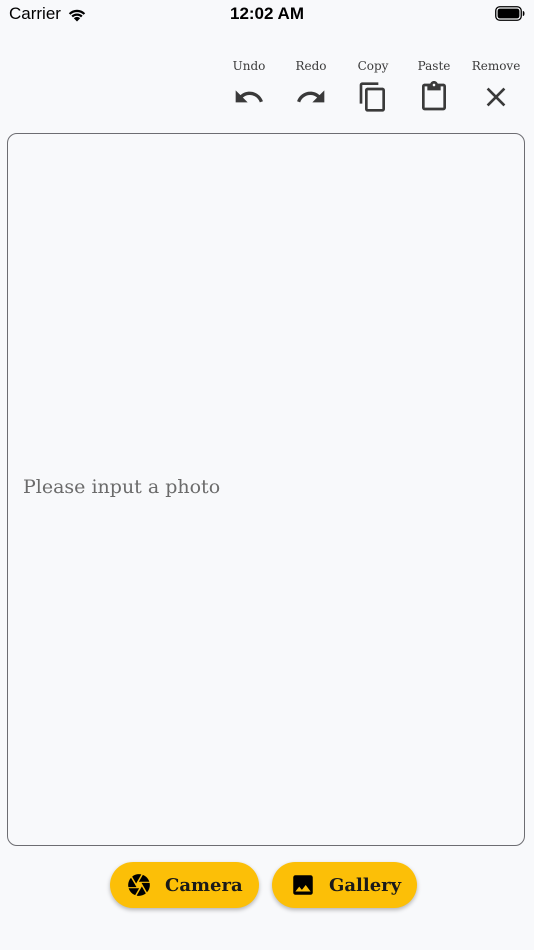 The width and height of the screenshot is (534, 950). What do you see at coordinates (496, 85) in the screenshot?
I see `remove-button: Remove` at bounding box center [496, 85].